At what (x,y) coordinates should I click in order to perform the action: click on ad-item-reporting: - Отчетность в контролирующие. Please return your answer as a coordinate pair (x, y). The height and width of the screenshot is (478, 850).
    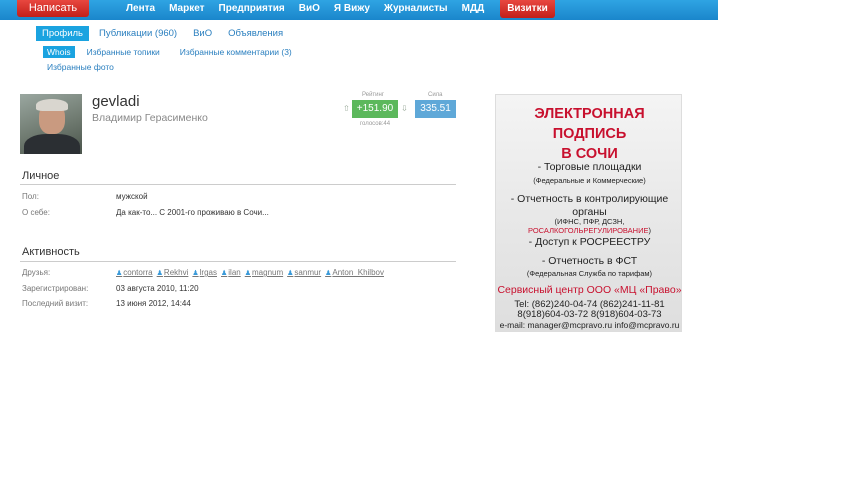
    Looking at the image, I should click on (589, 199).